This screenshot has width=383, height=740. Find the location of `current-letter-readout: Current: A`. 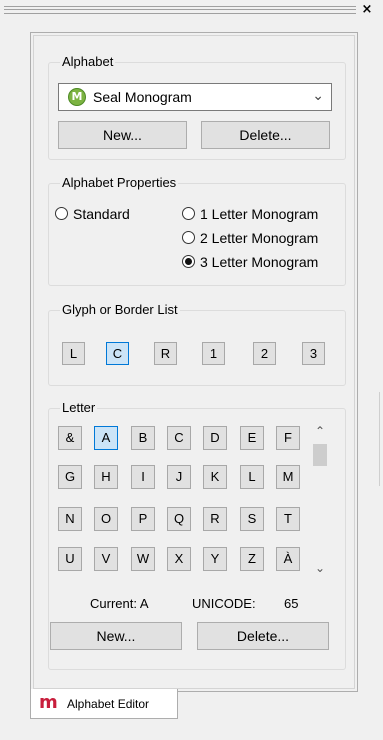

current-letter-readout: Current: A is located at coordinates (119, 603).